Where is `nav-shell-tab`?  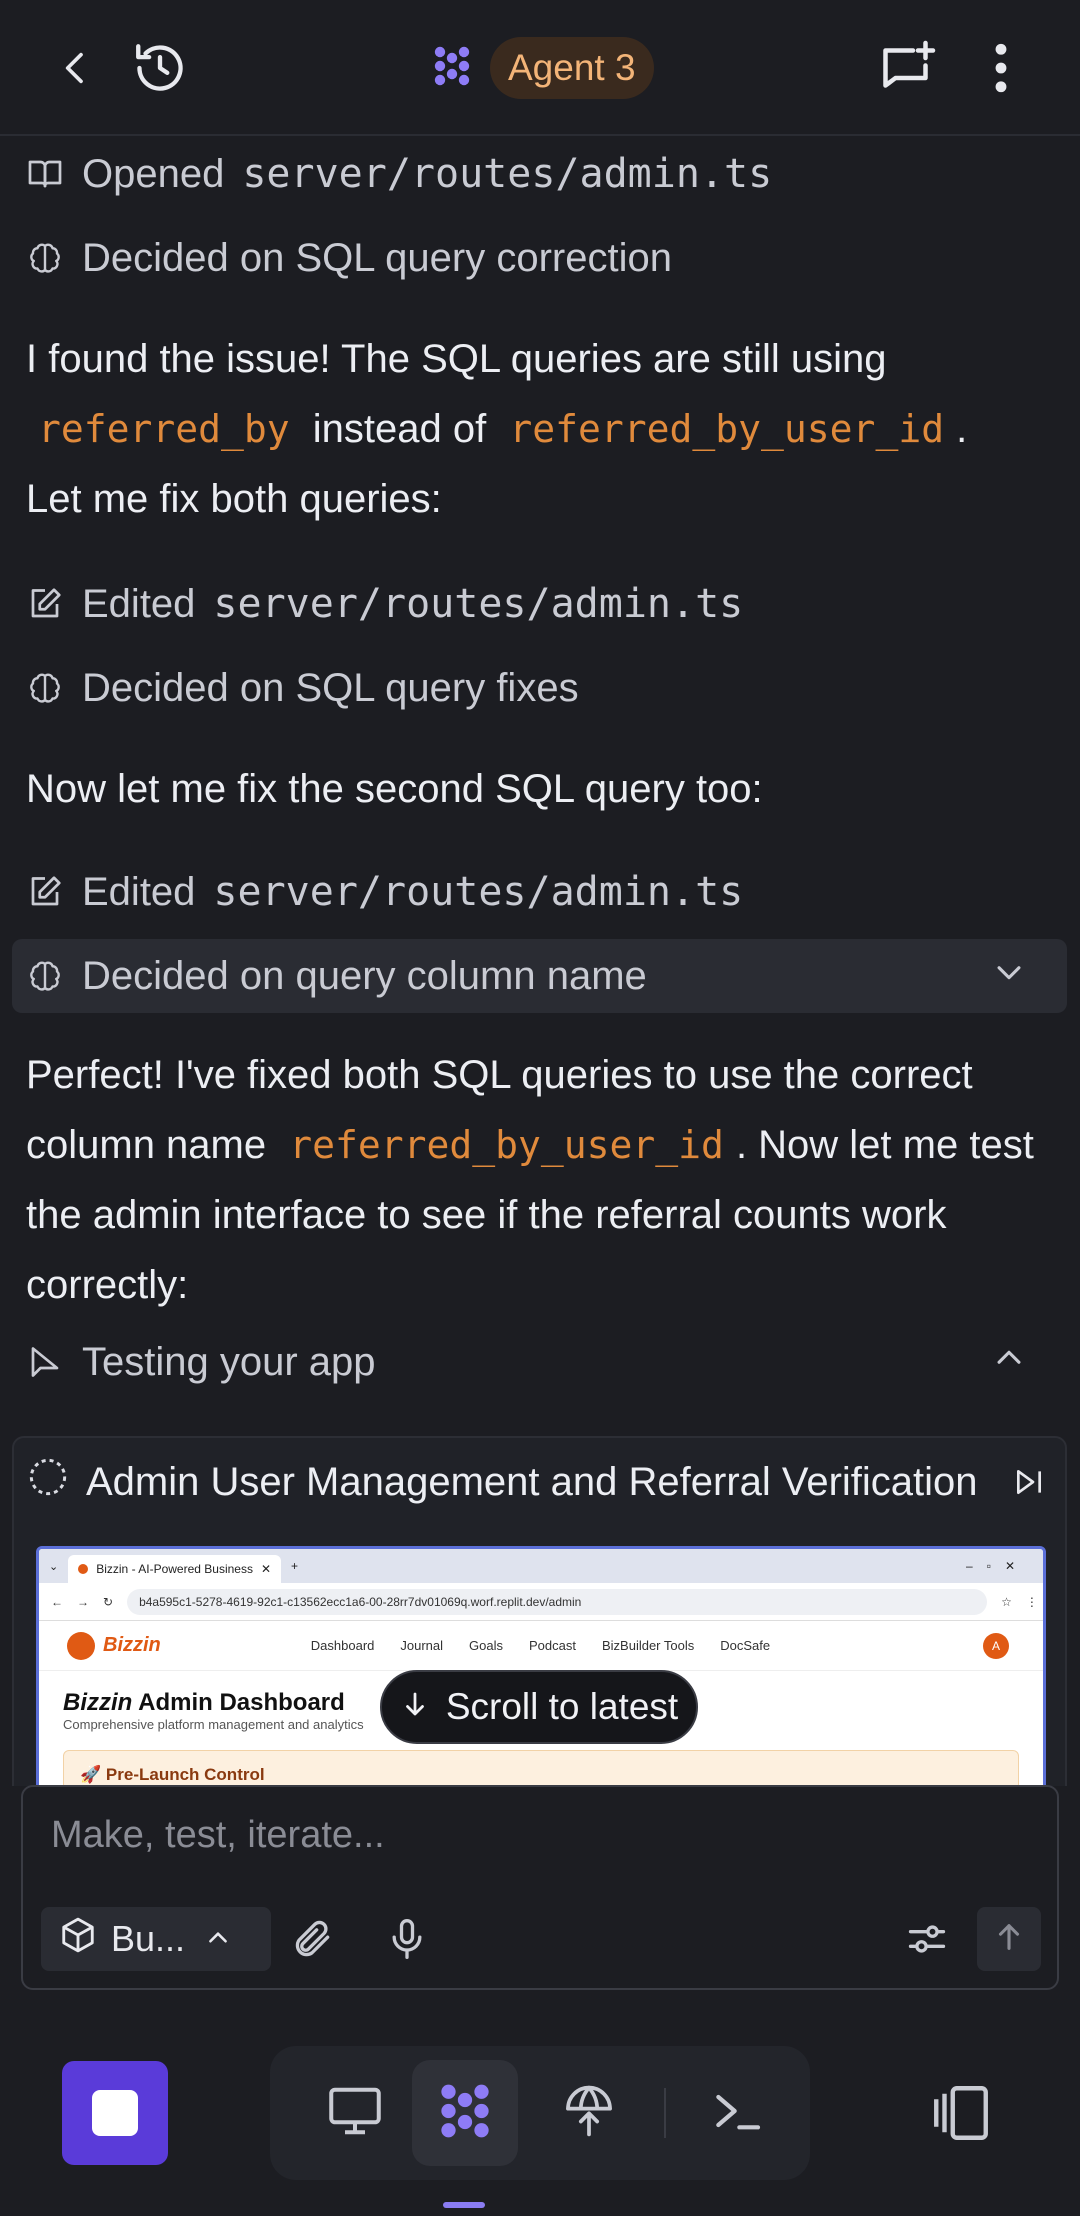 nav-shell-tab is located at coordinates (737, 2113).